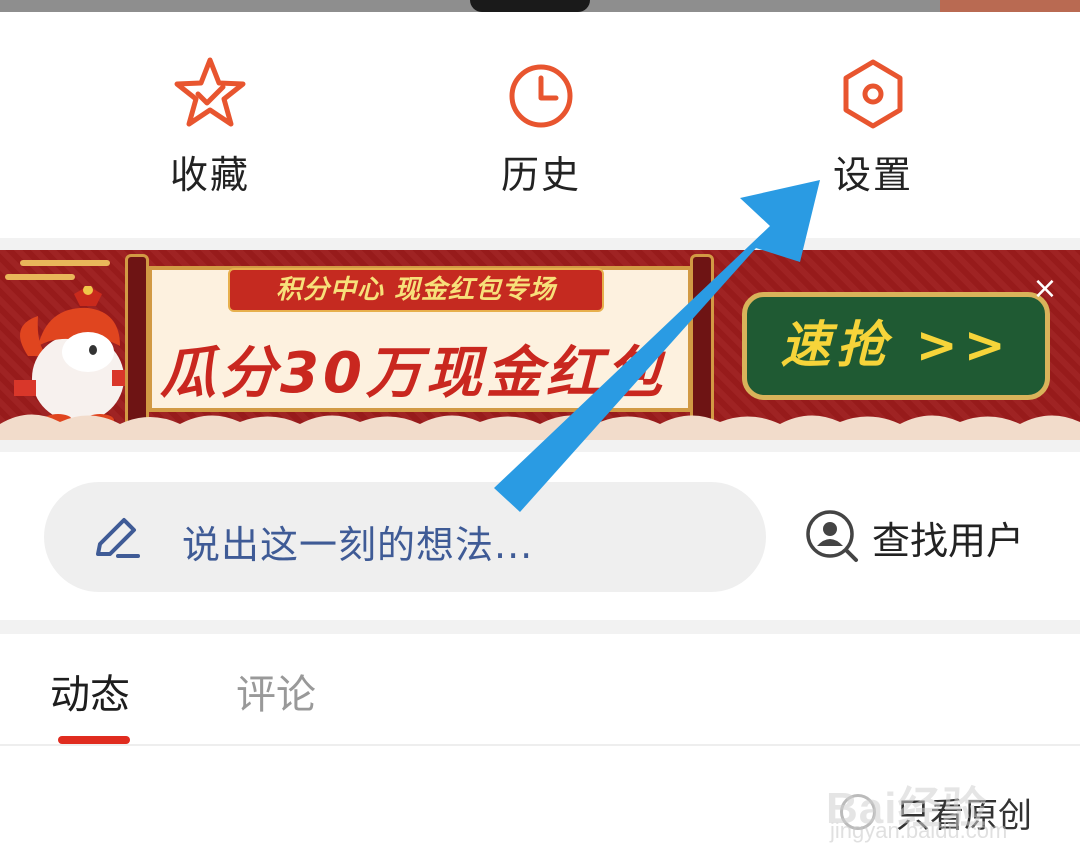 This screenshot has width=1080, height=867. I want to click on close-icon: ×, so click(1045, 289).